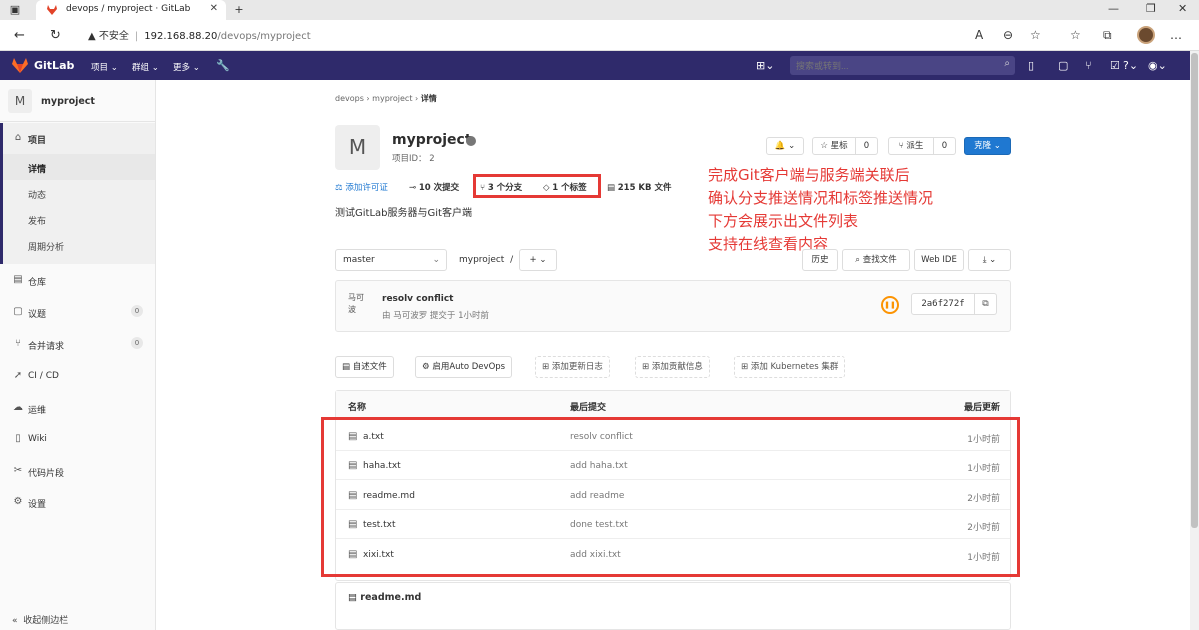 The height and width of the screenshot is (630, 1199). I want to click on url-host: 192.168.88.20, so click(181, 36).